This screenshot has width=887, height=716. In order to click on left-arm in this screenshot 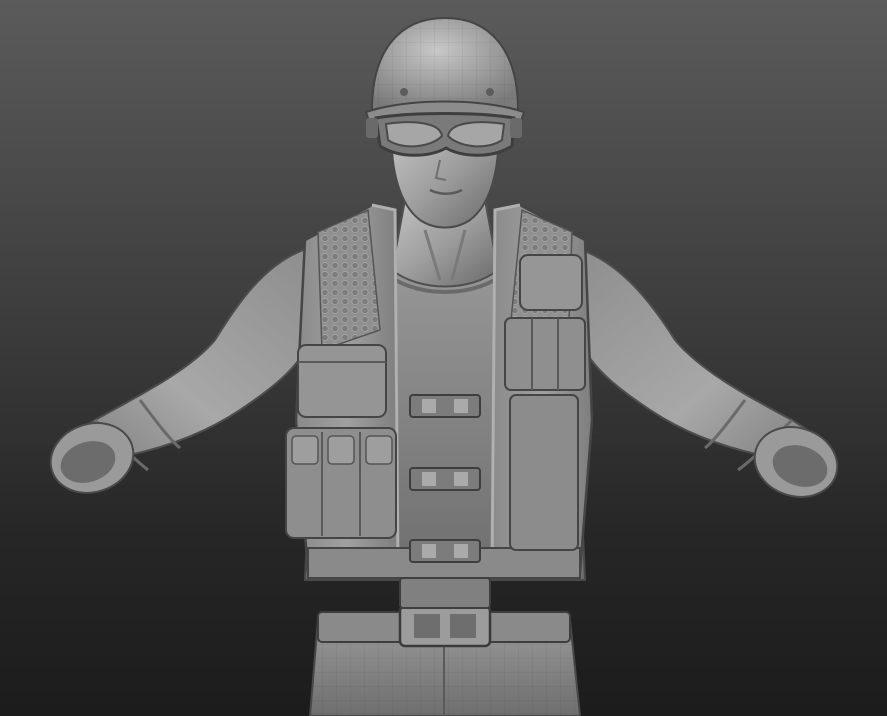, I will do `click(185, 368)`.